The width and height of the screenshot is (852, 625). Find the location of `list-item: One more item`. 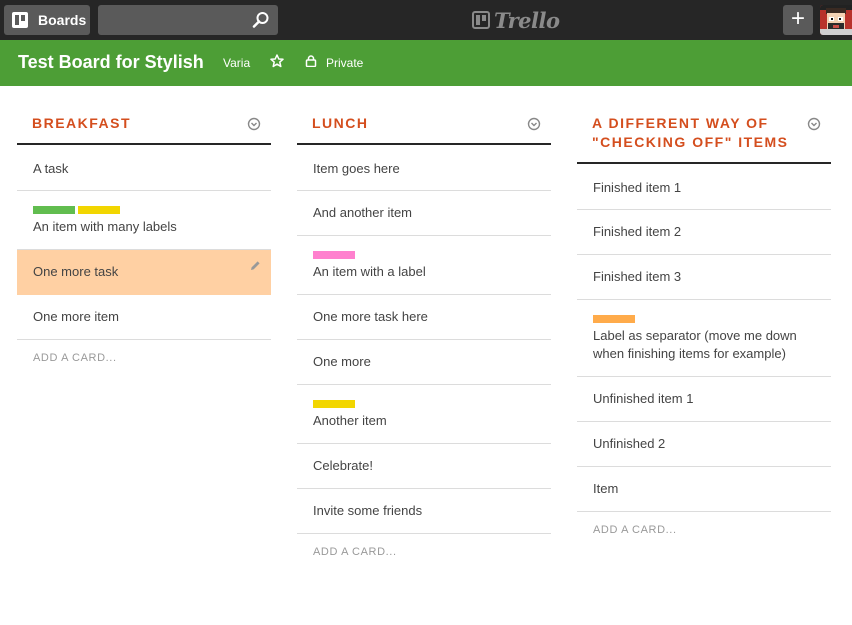

list-item: One more item is located at coordinates (144, 317).